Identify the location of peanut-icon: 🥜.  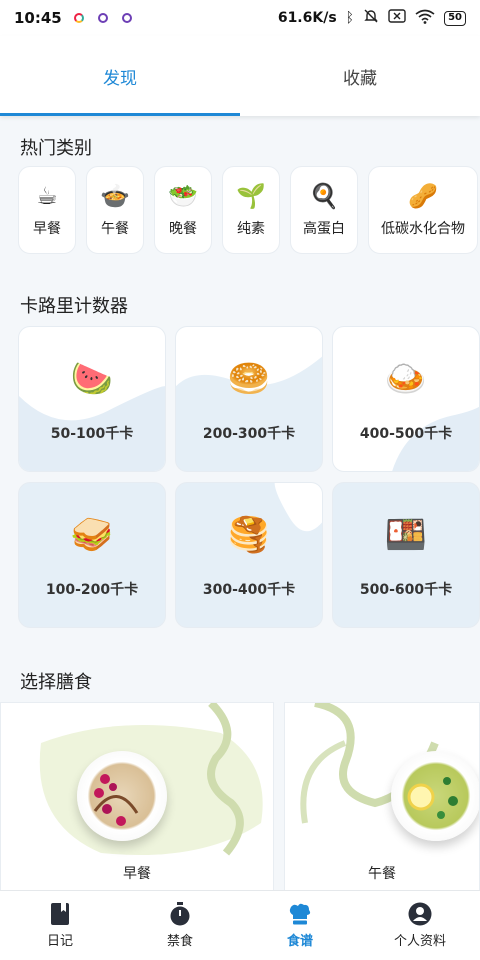
(423, 196).